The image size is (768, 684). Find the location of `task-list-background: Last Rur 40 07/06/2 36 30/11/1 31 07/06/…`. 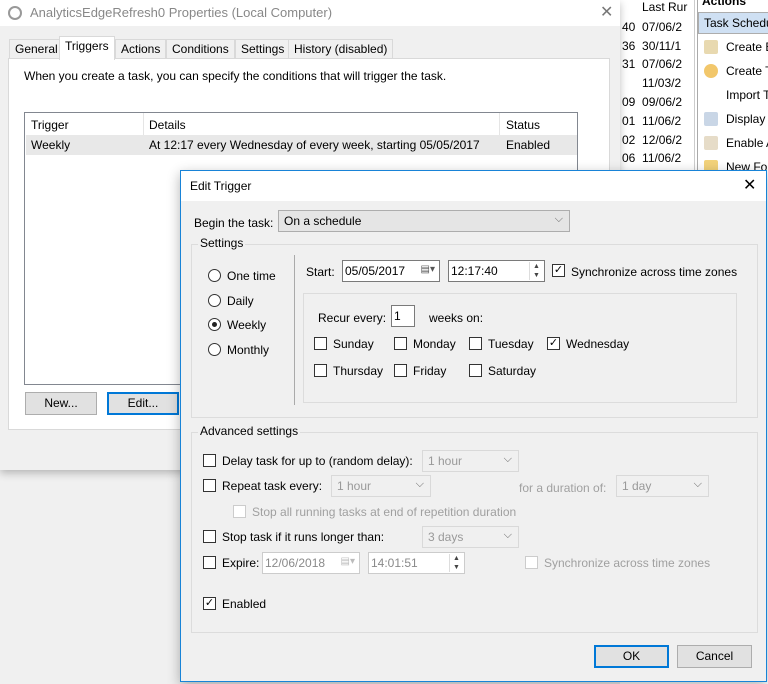

task-list-background: Last Rur 40 07/06/2 36 30/11/1 31 07/06/… is located at coordinates (657, 90).